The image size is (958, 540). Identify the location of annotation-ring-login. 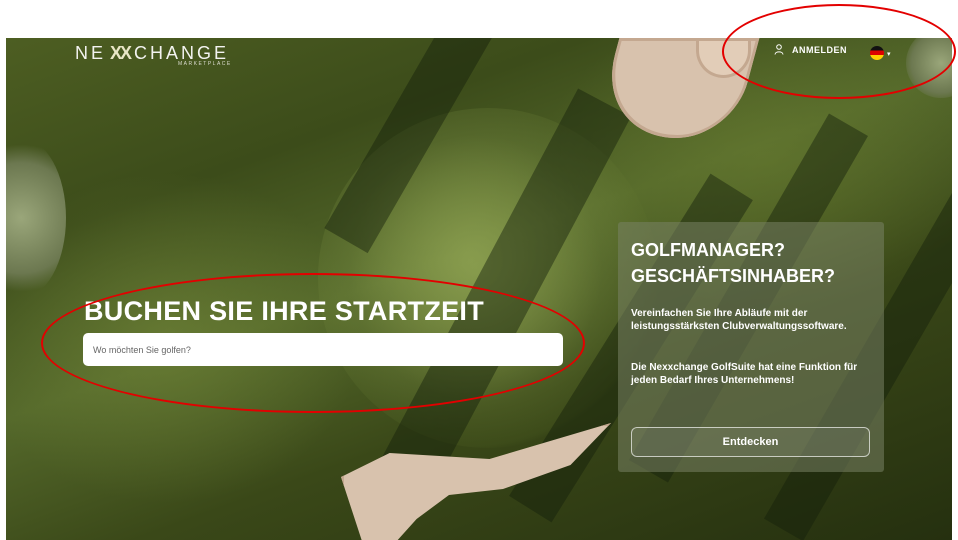
(839, 51).